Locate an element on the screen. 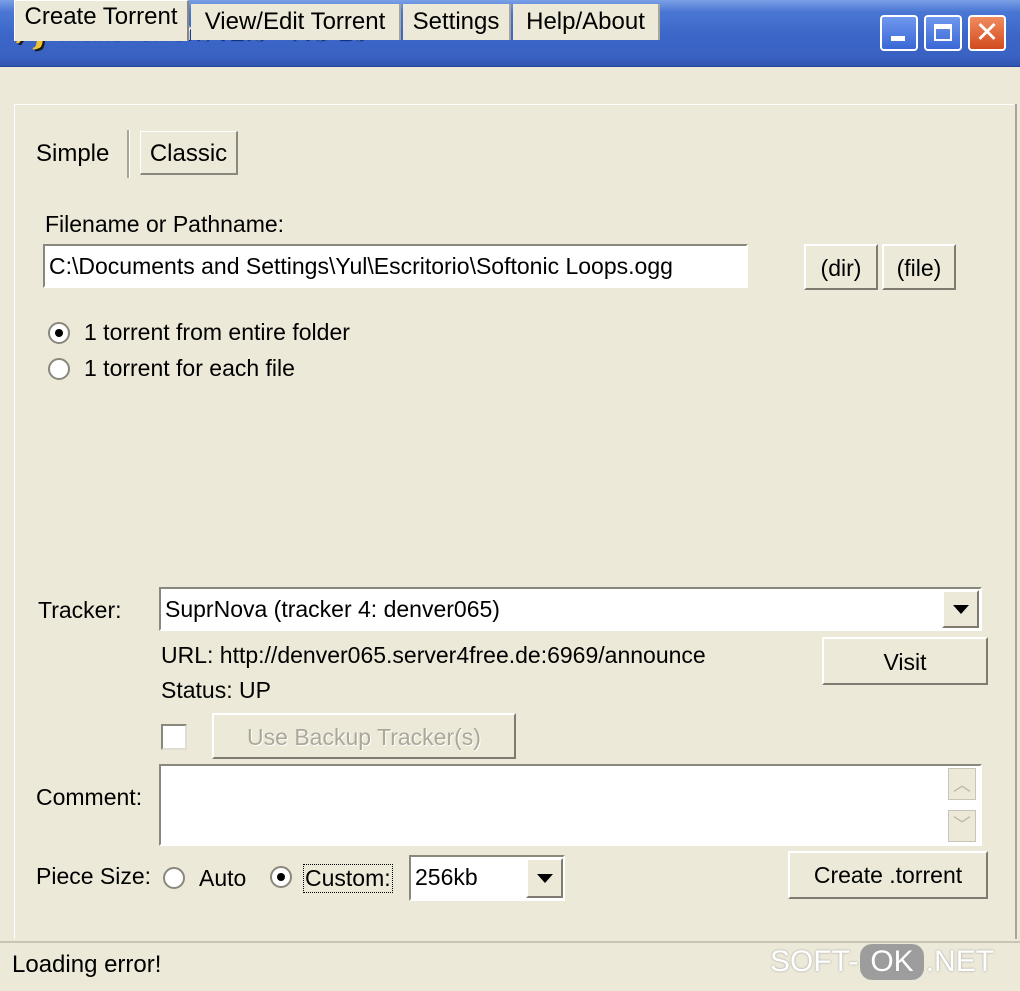 The width and height of the screenshot is (1020, 991). comment-scroll-up: ︿ is located at coordinates (962, 784).